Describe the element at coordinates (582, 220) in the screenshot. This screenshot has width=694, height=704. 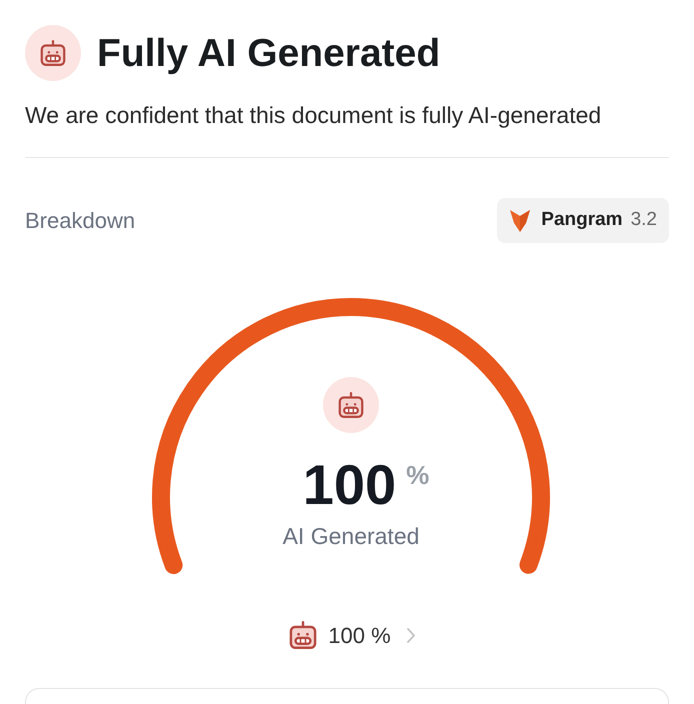
I see `model-name: Pangram` at that location.